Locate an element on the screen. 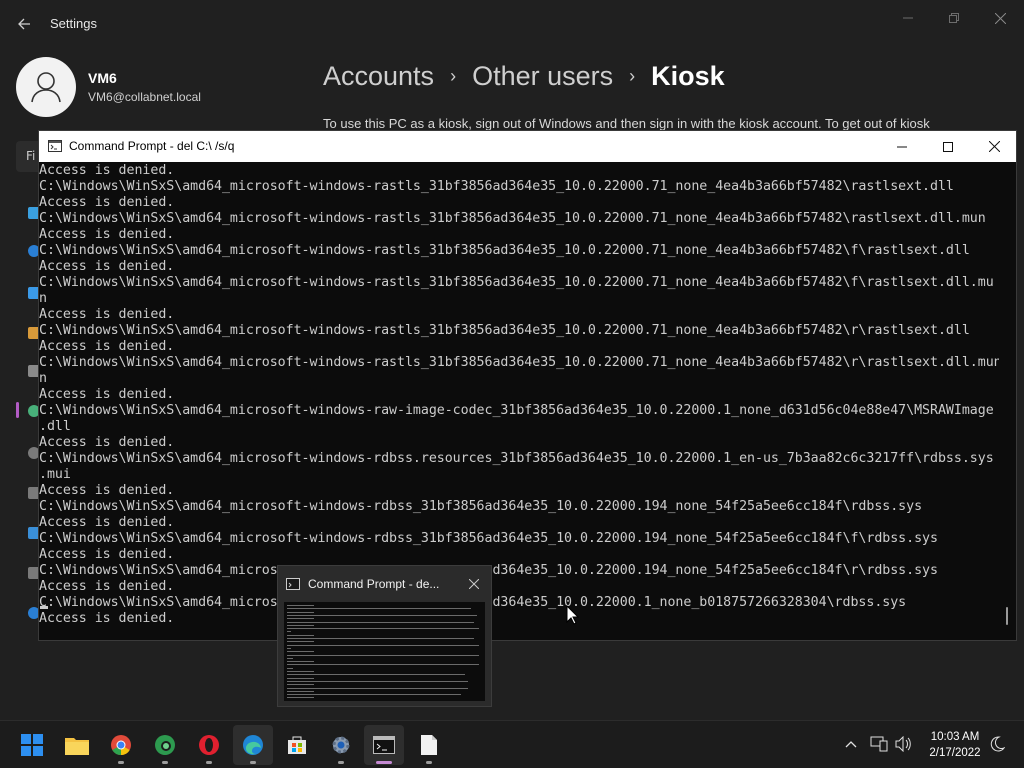 Image resolution: width=1024 pixels, height=768 pixels. text-cursor is located at coordinates (44, 607).